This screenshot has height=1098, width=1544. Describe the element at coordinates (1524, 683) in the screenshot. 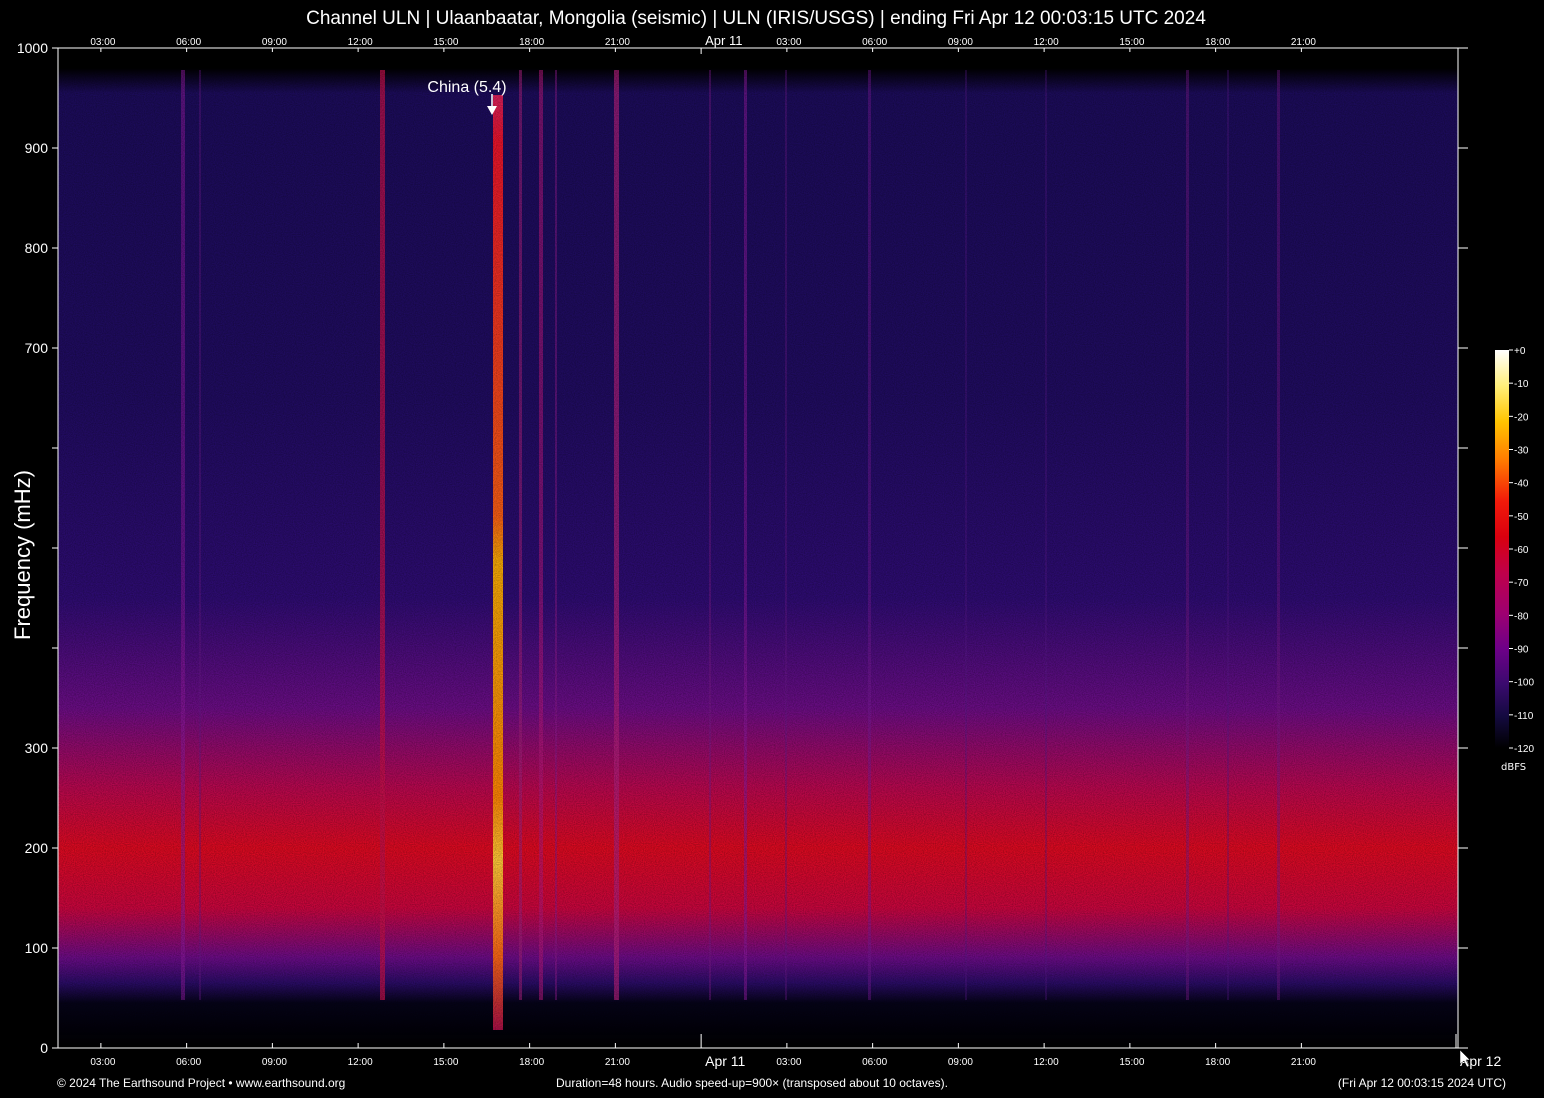

I see `colorbar-tick-label: -100` at that location.